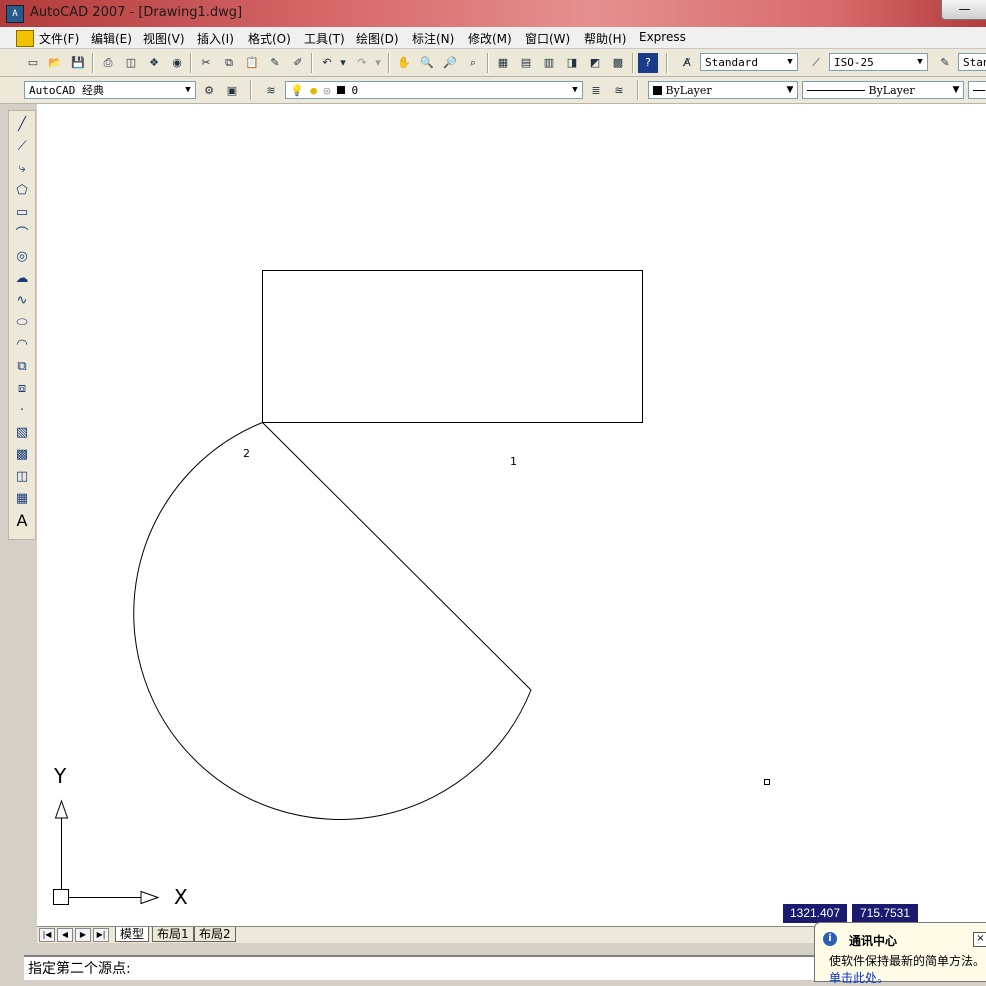  I want to click on workspace-value: AutoCAD 经典, so click(66, 90).